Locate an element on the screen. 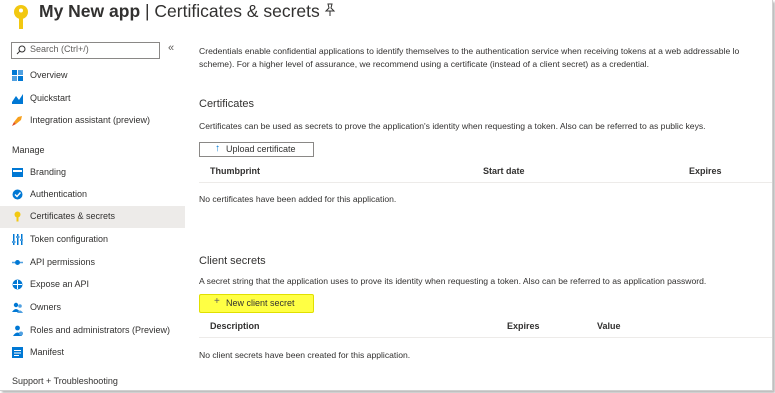  sidebar-item-owners: Owners is located at coordinates (92, 308).